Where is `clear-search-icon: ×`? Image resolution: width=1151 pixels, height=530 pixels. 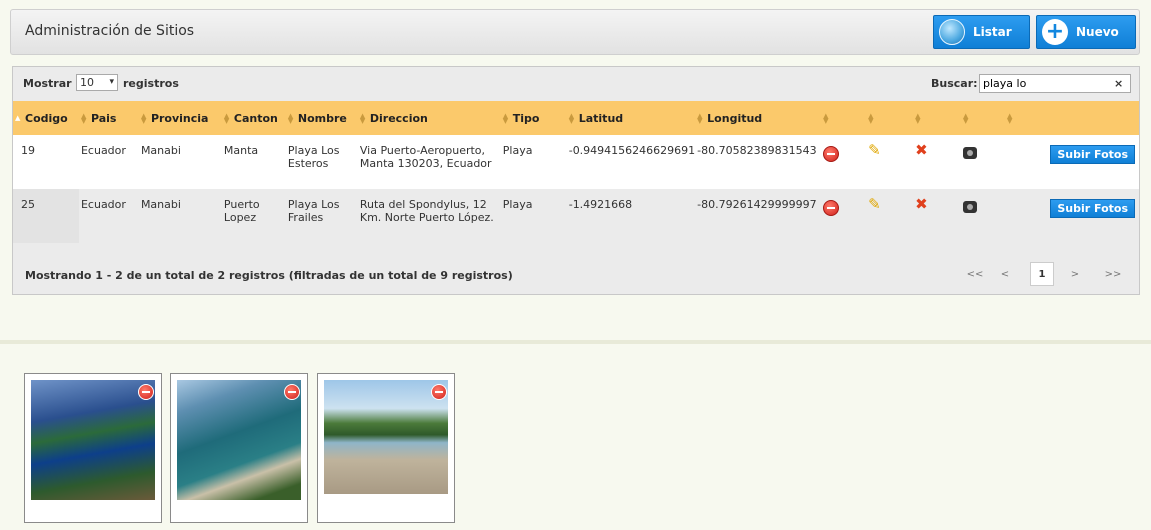
clear-search-icon: × is located at coordinates (1118, 83).